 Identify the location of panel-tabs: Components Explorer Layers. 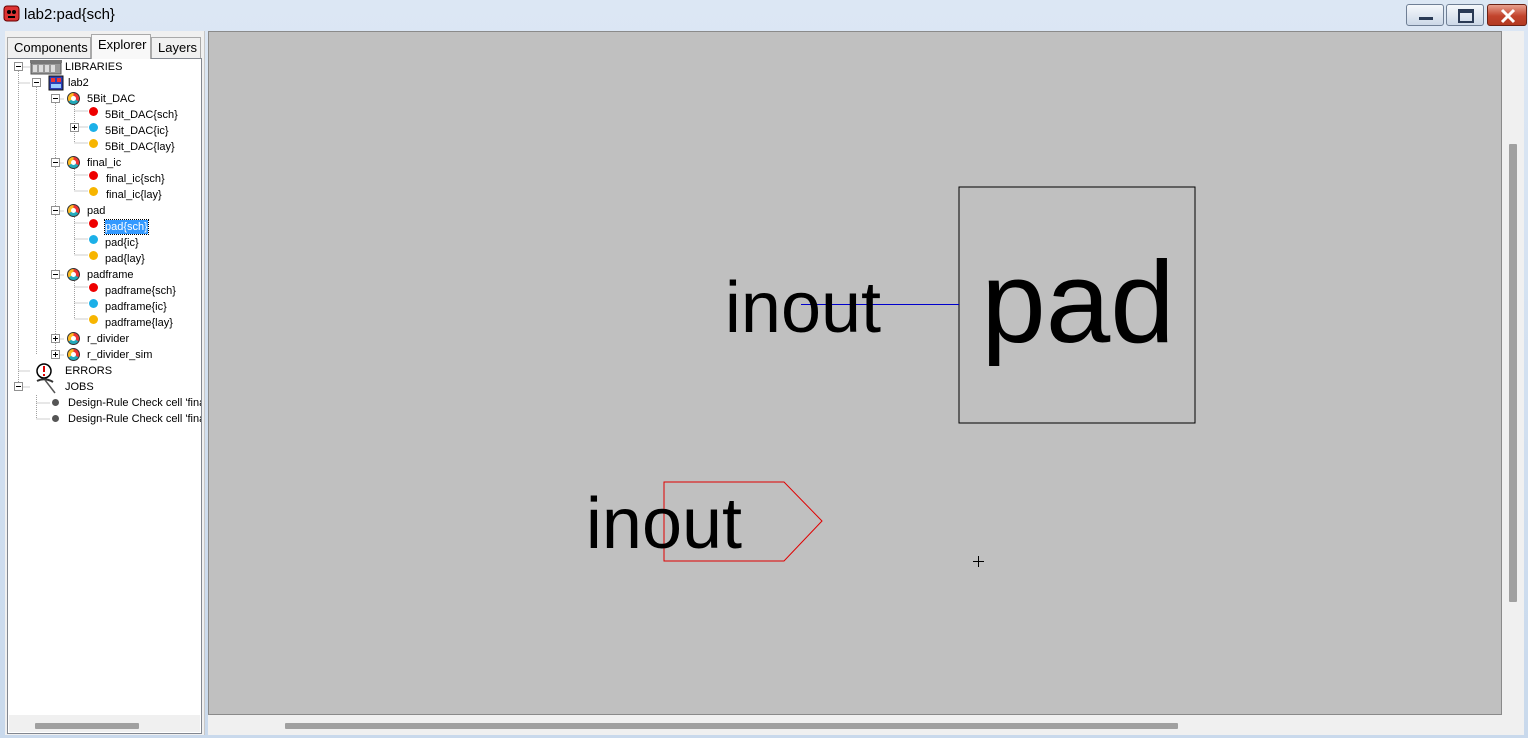
(105, 46).